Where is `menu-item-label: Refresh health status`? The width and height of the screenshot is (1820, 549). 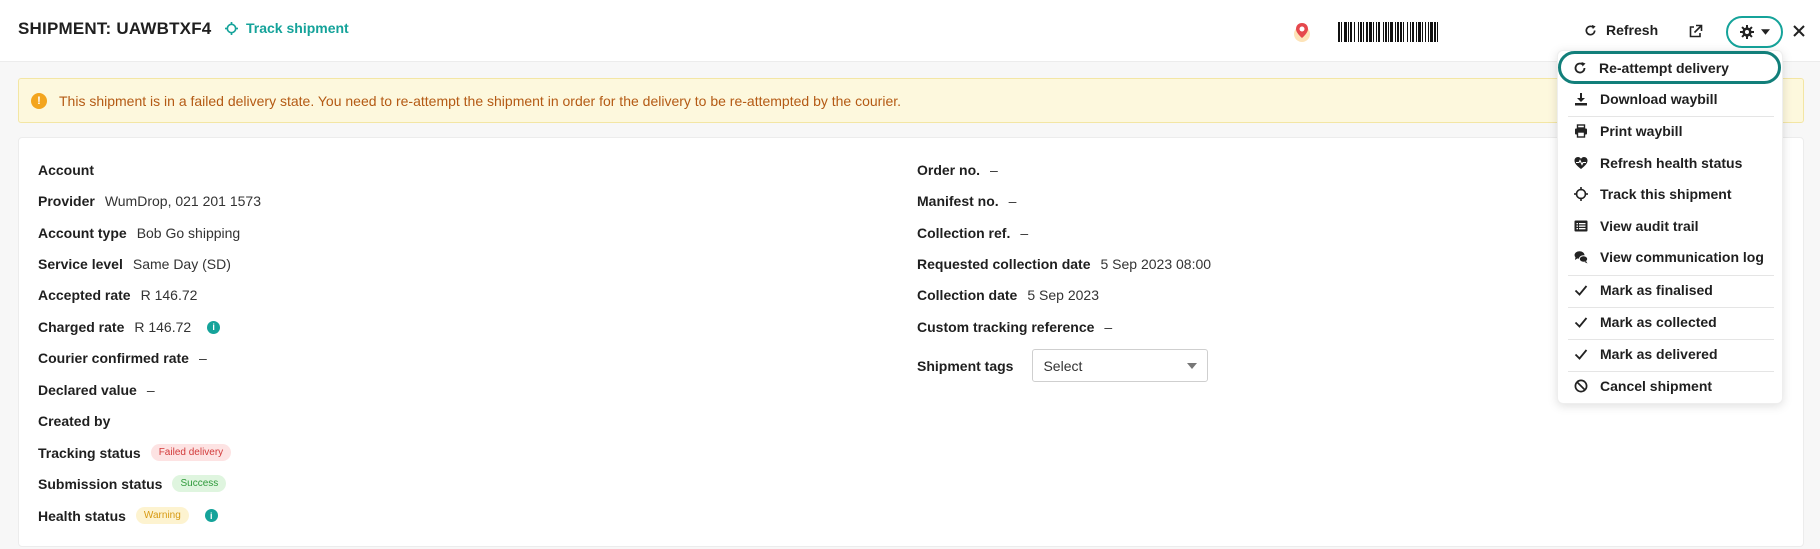 menu-item-label: Refresh health status is located at coordinates (1671, 163).